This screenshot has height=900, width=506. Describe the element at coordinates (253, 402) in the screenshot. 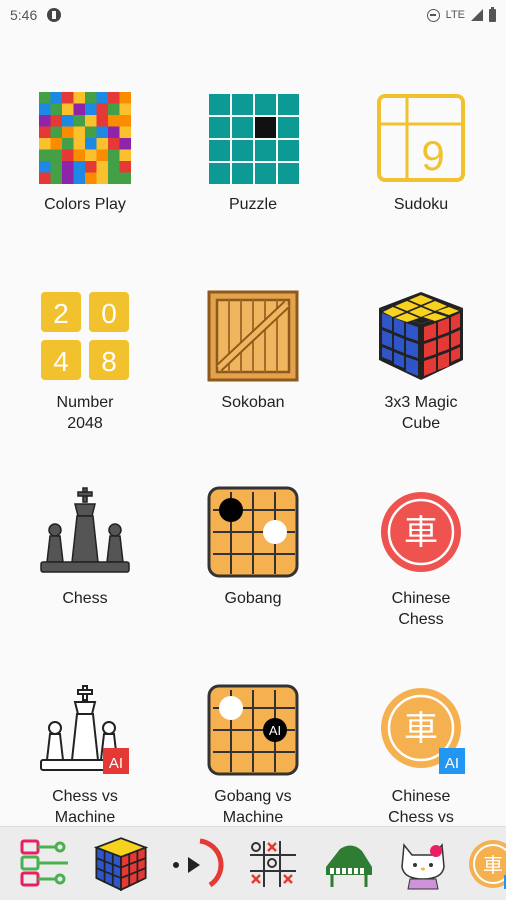

I see `app-label: Sokoban` at that location.